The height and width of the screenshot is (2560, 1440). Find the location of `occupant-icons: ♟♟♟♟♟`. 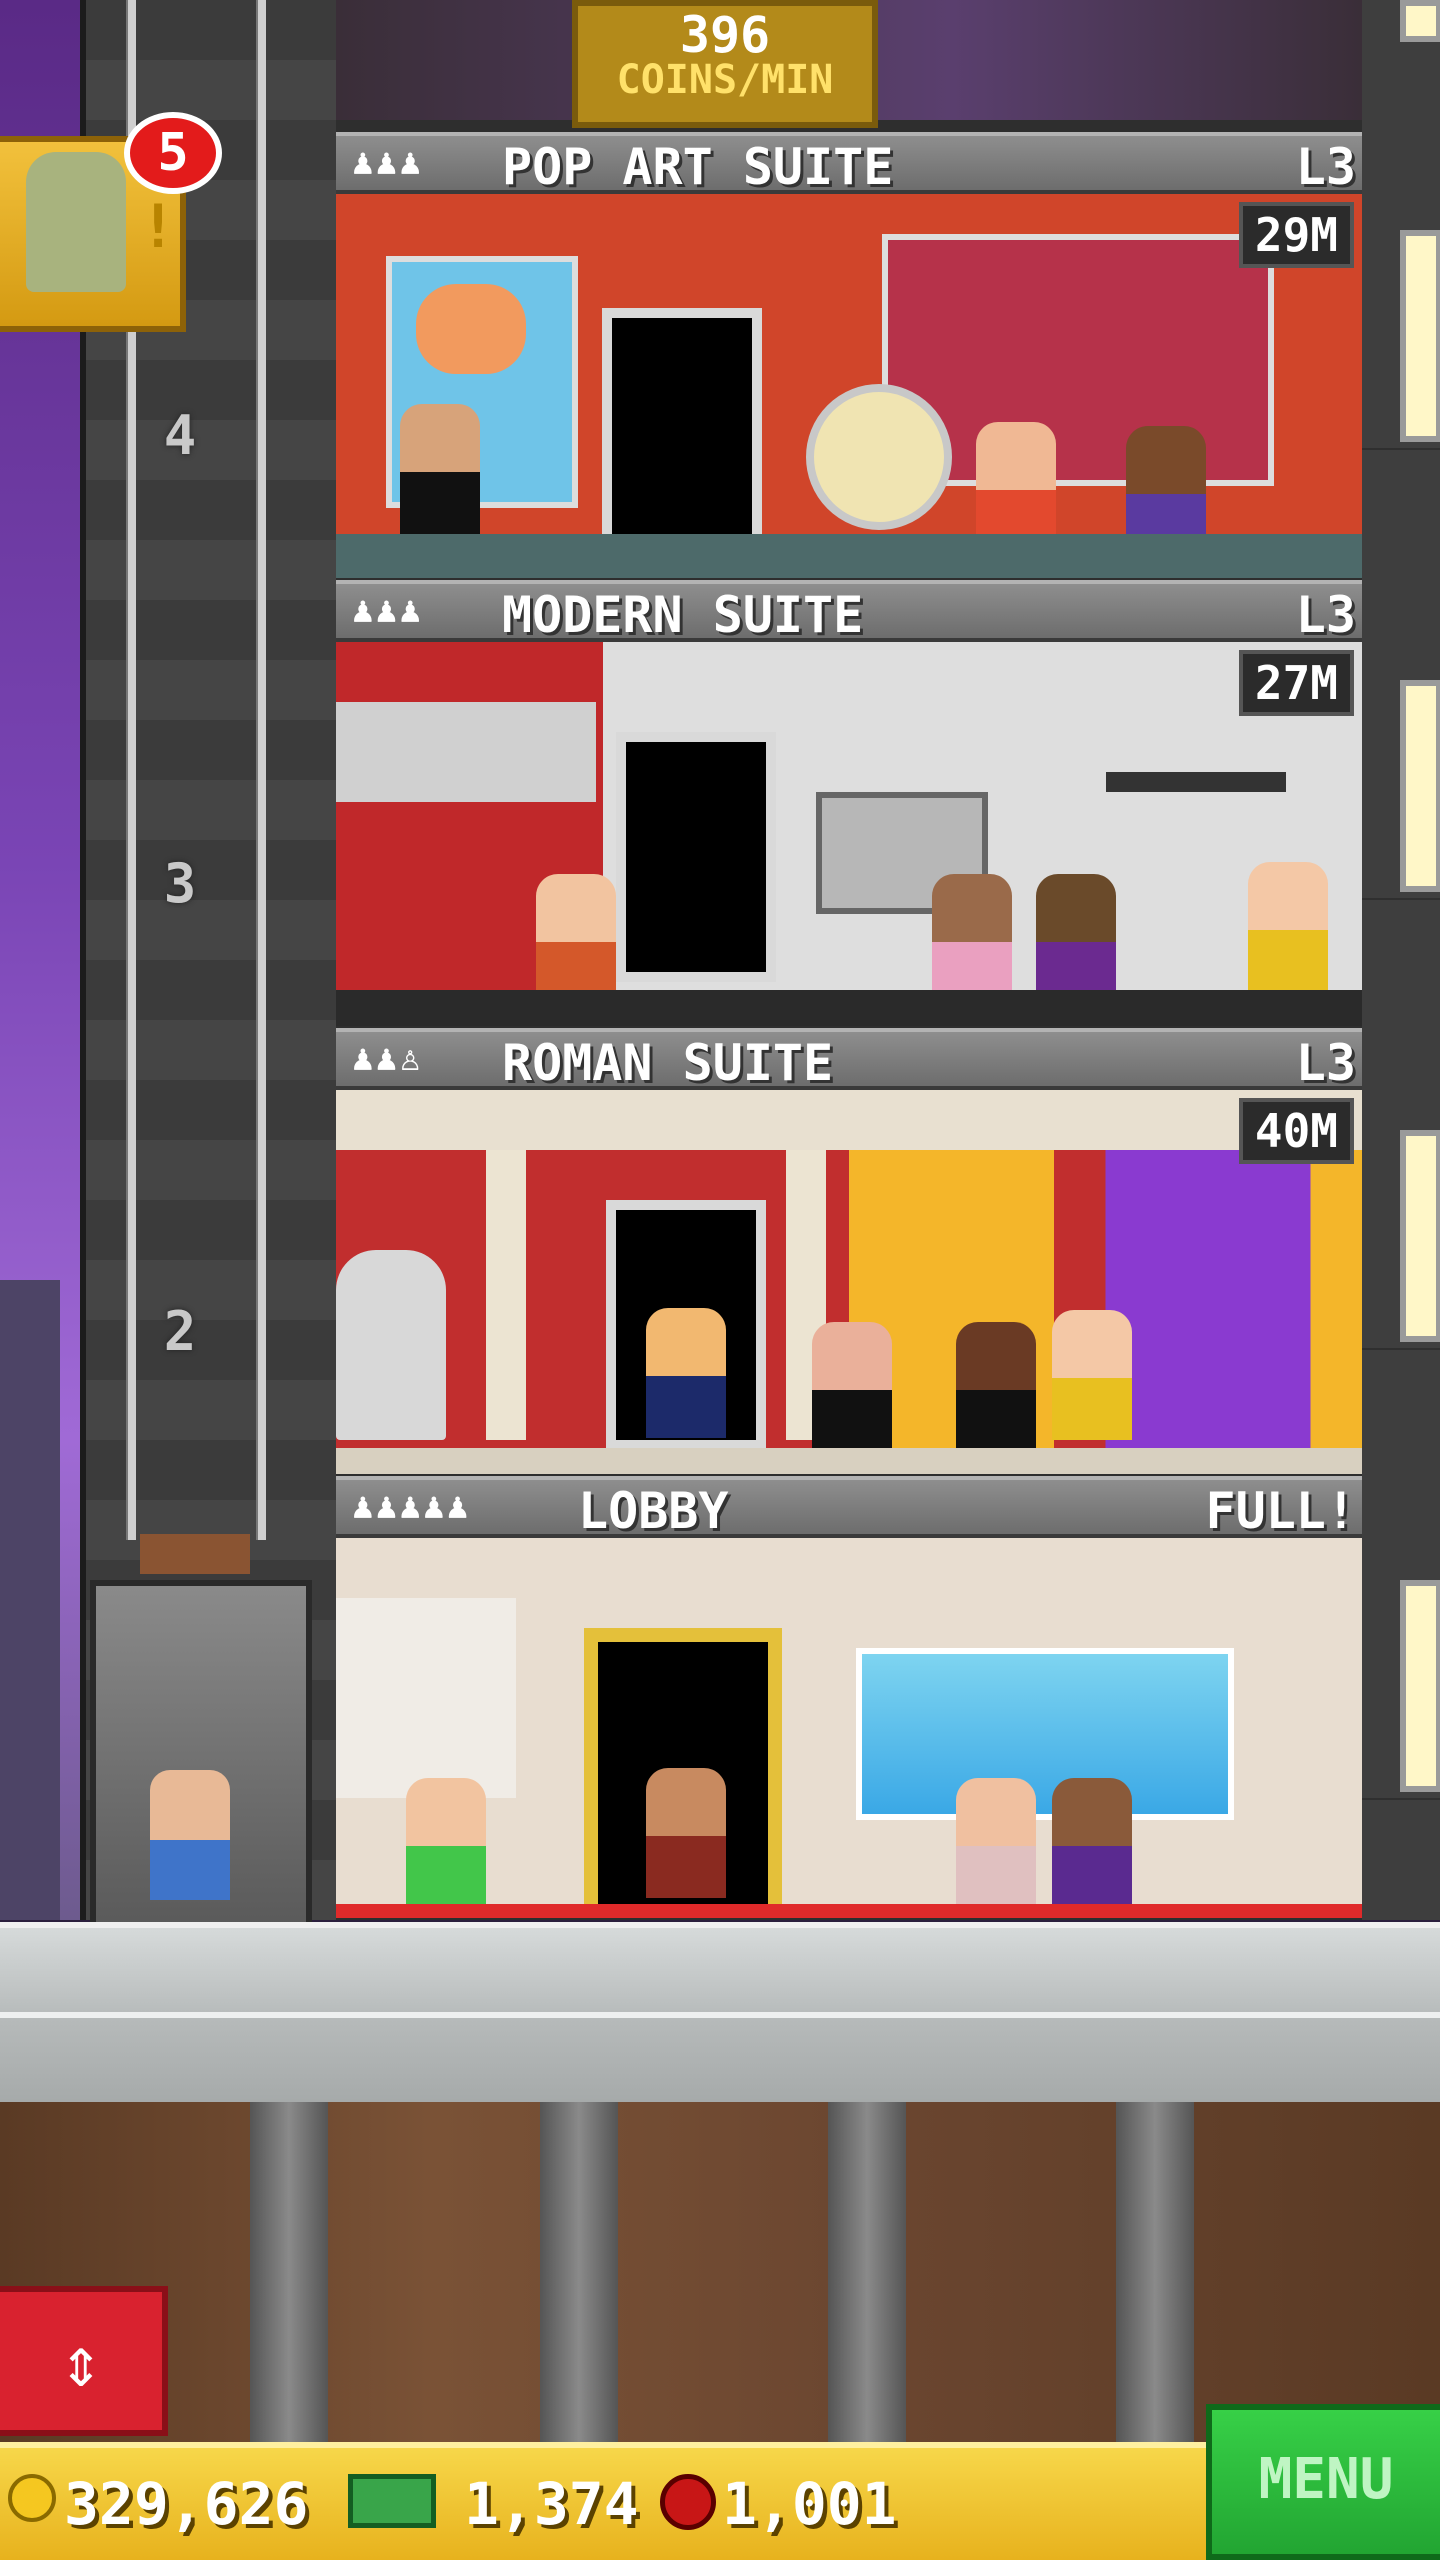

occupant-icons: ♟♟♟♟♟ is located at coordinates (411, 1506).